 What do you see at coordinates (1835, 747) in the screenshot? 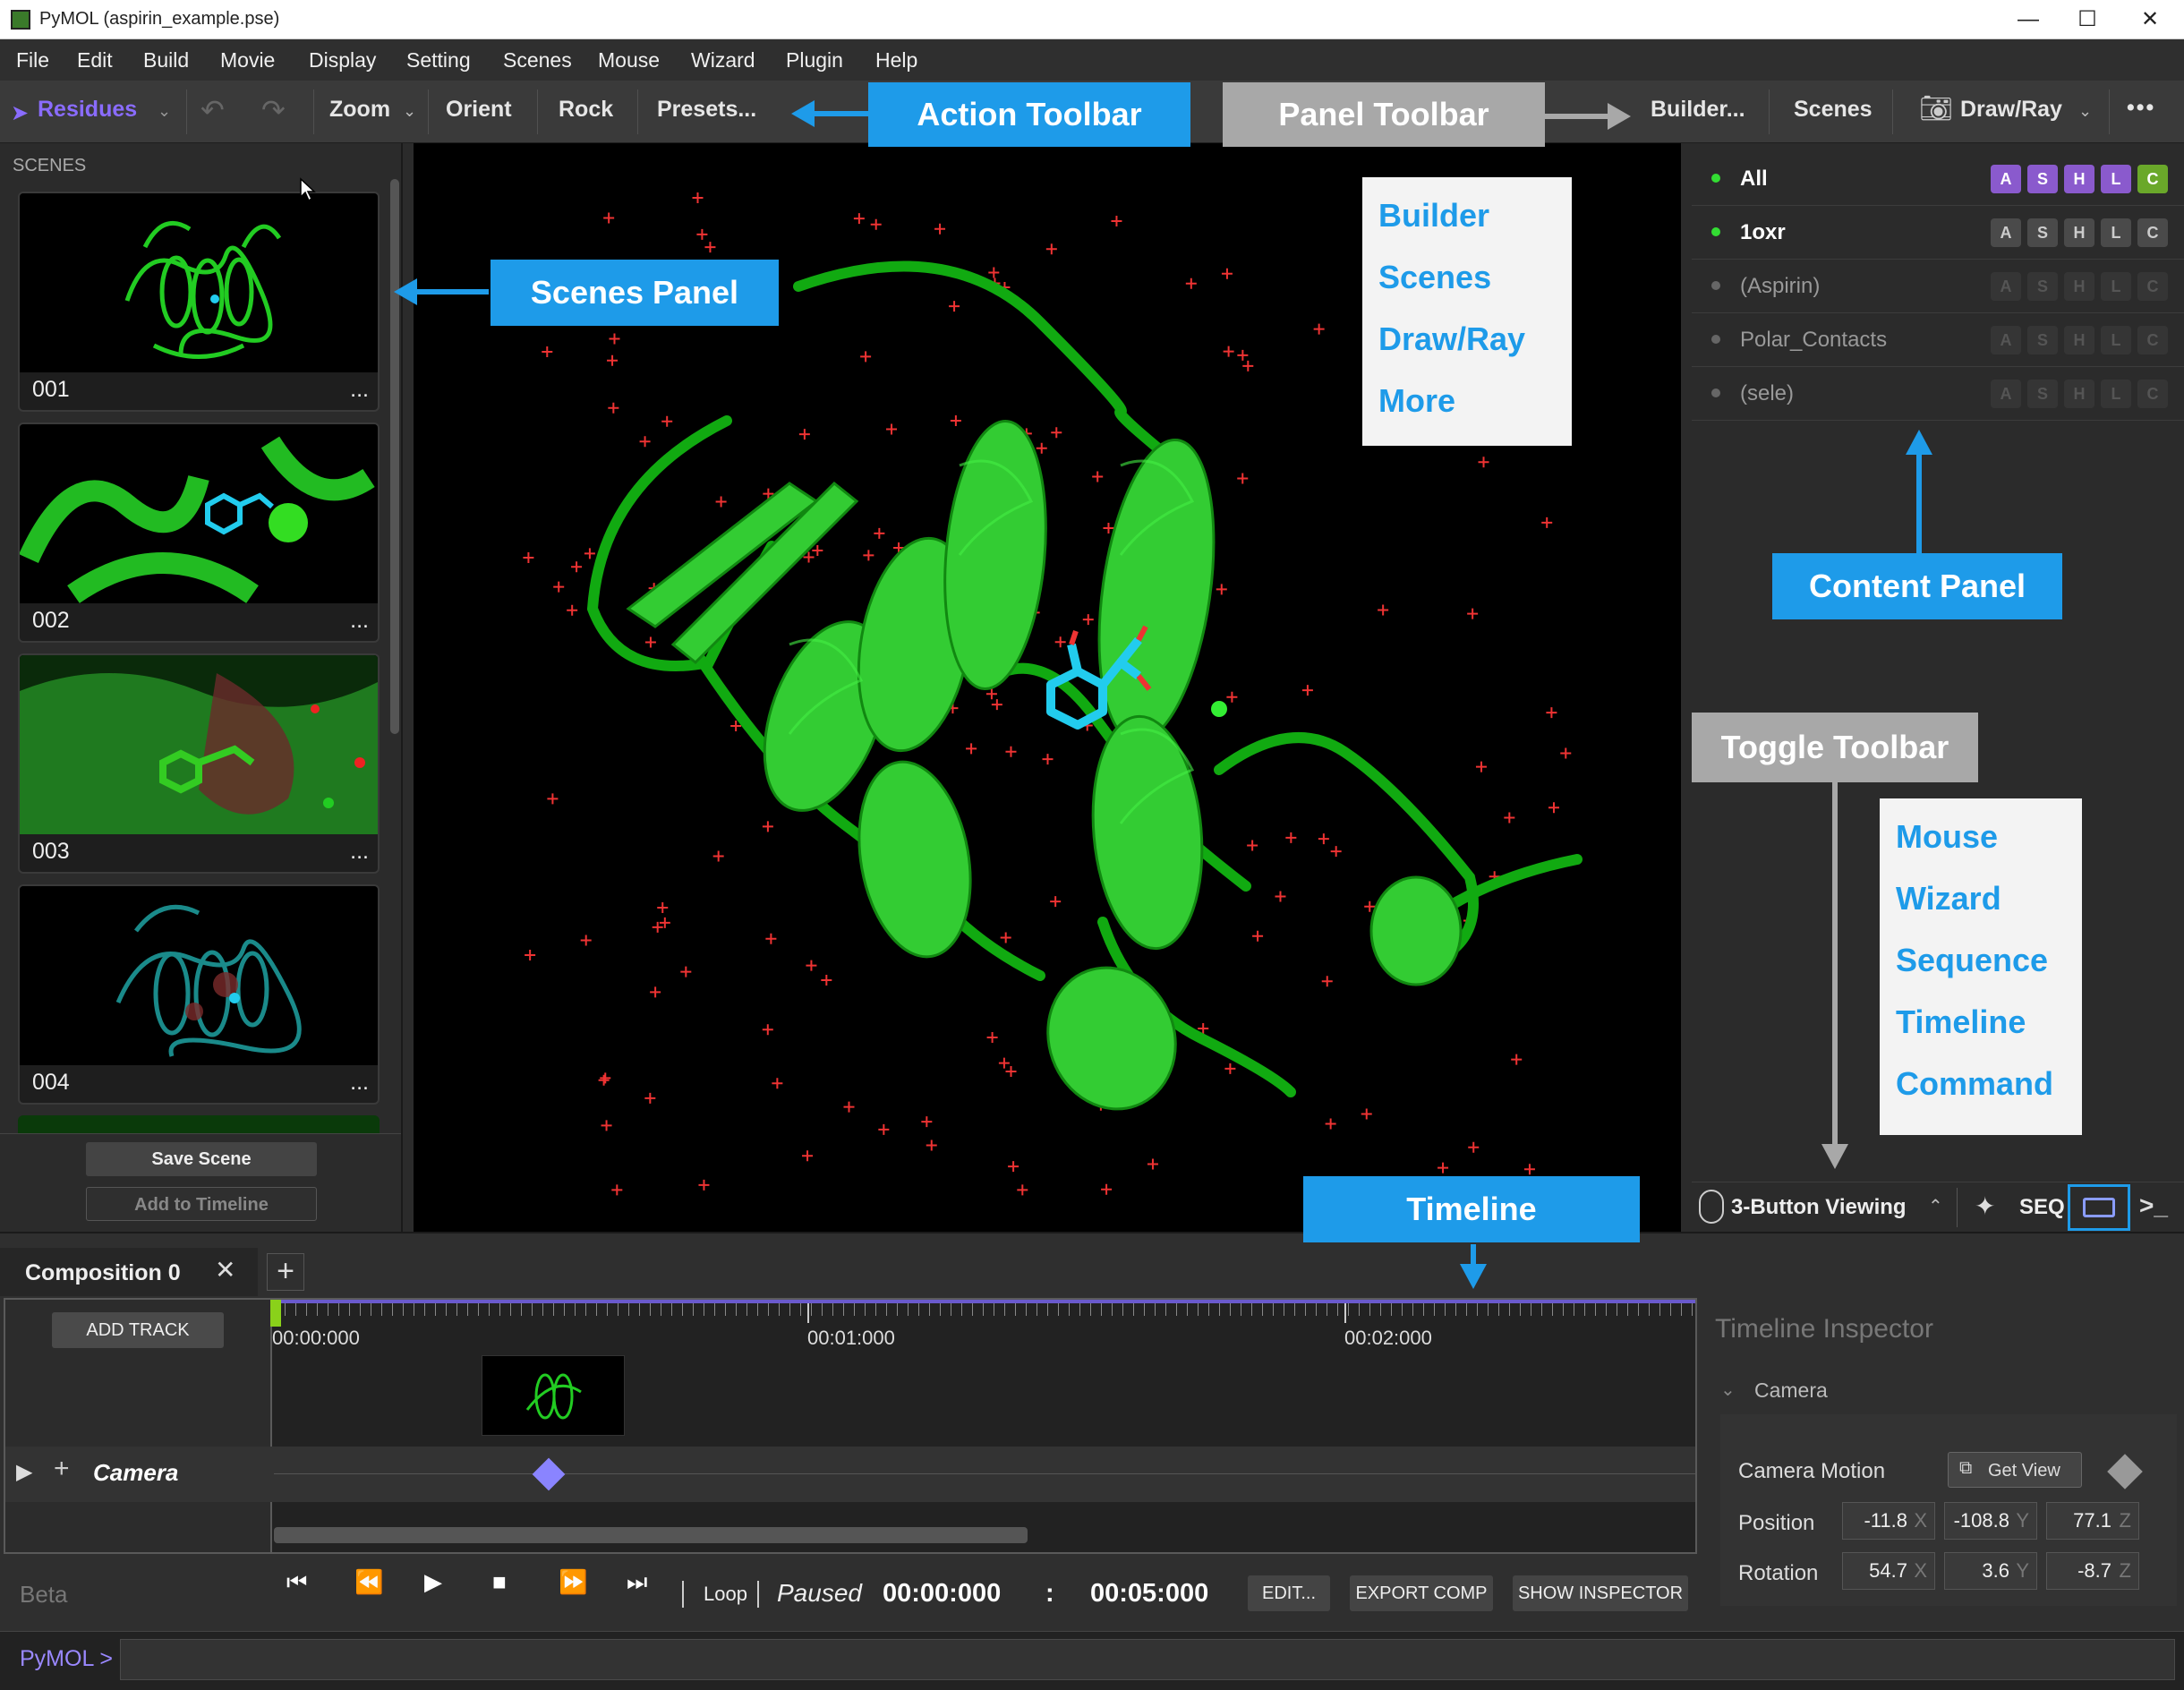
I see `annotation-toggle-toolbar: Toggle Toolbar` at bounding box center [1835, 747].